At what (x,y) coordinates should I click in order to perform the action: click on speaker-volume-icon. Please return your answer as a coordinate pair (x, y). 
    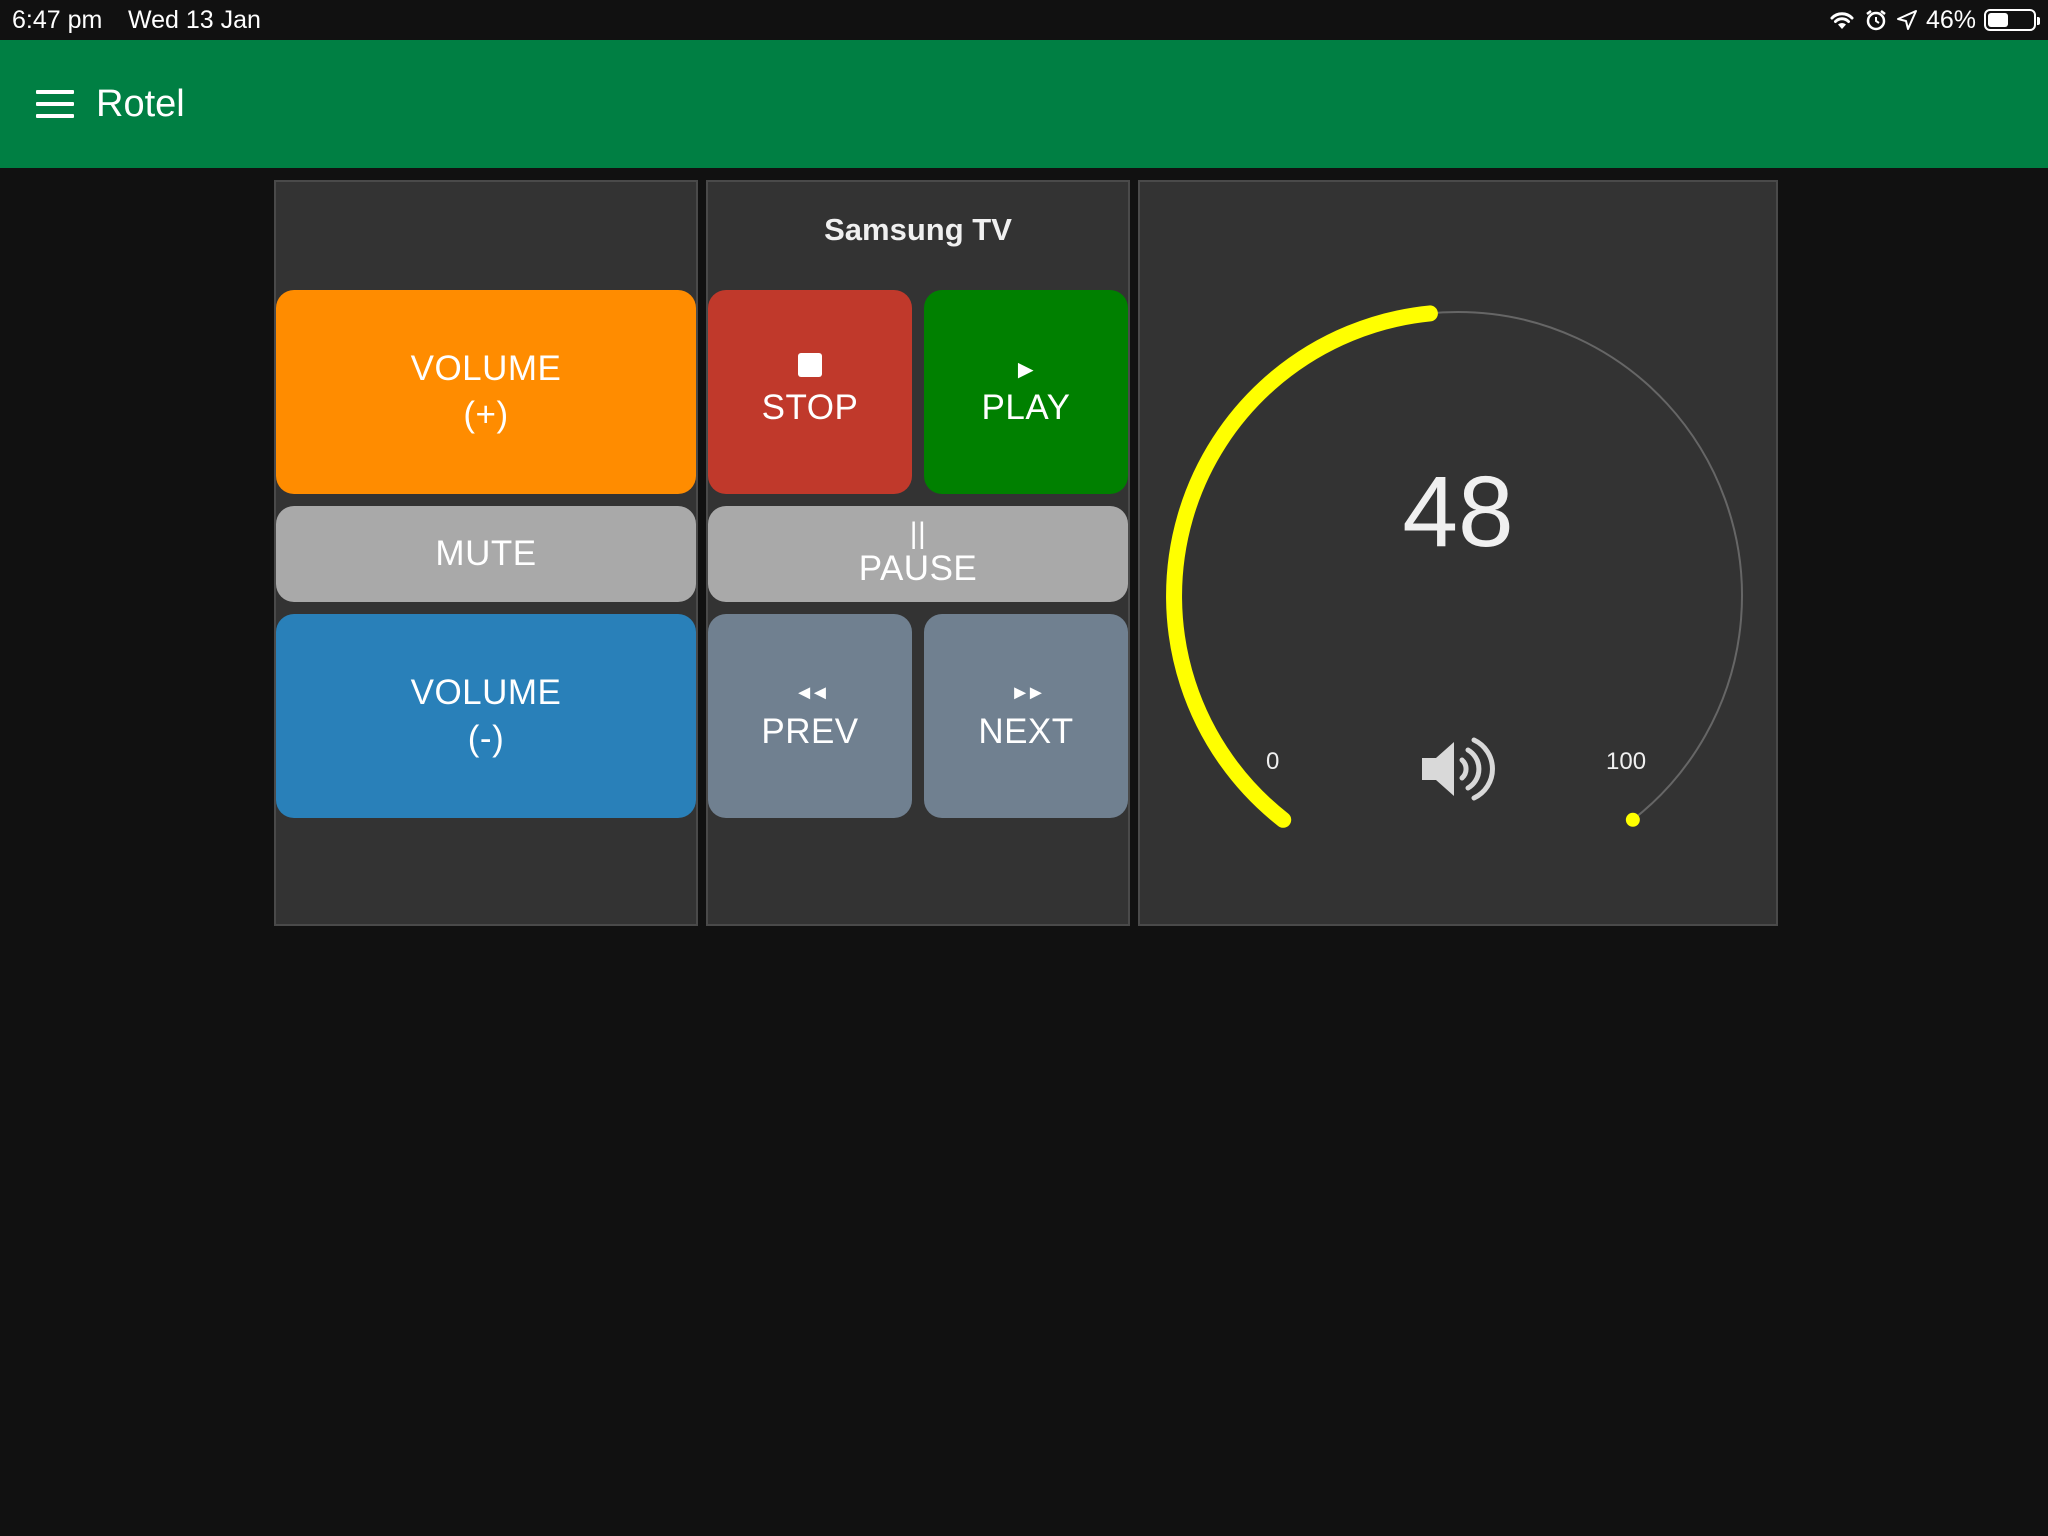
    Looking at the image, I should click on (1458, 769).